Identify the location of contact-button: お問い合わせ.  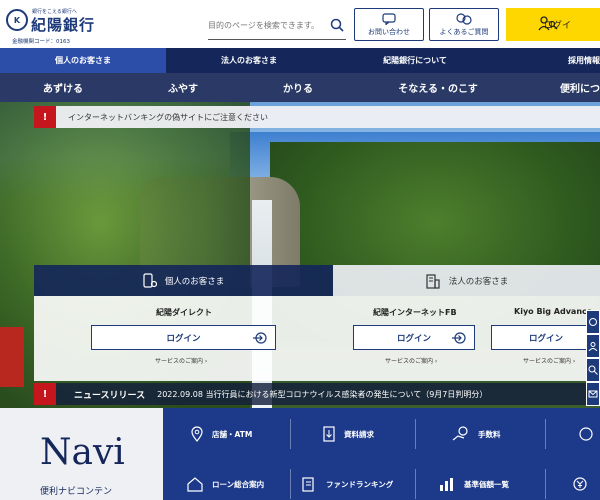
(389, 24).